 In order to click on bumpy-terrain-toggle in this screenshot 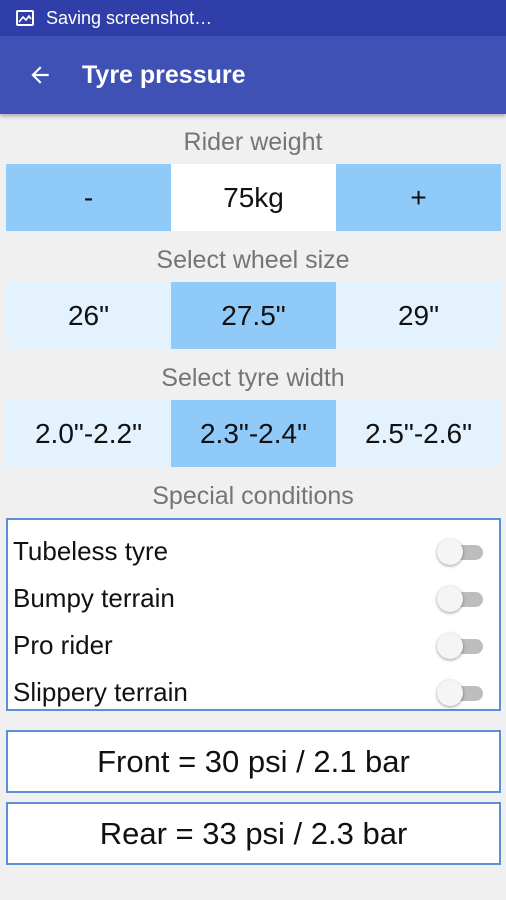, I will do `click(460, 598)`.